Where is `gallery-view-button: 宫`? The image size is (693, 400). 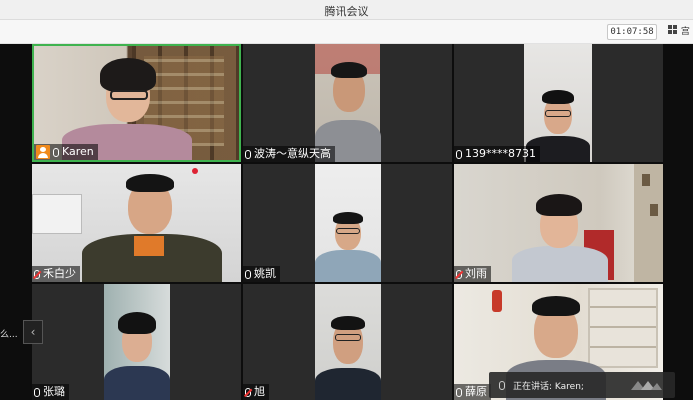 gallery-view-button: 宫 is located at coordinates (680, 32).